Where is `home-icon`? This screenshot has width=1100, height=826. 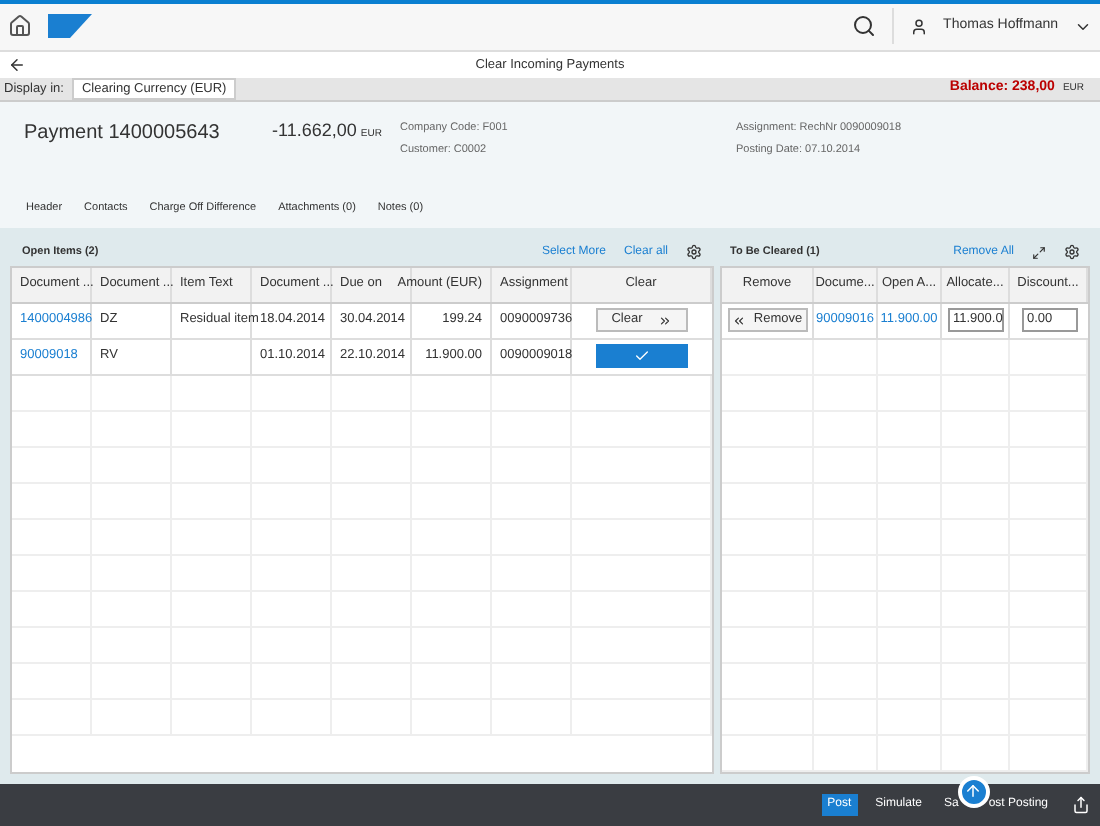
home-icon is located at coordinates (20, 26).